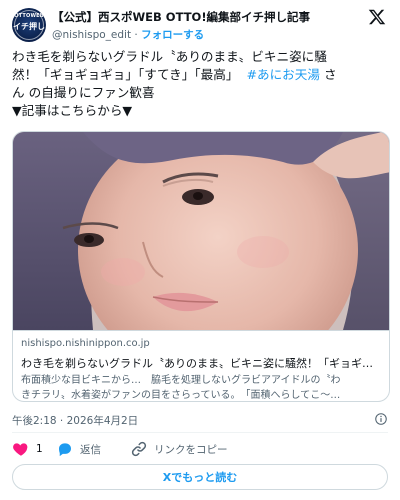  I want to click on copy-link-label: リンクをコピー, so click(191, 449).